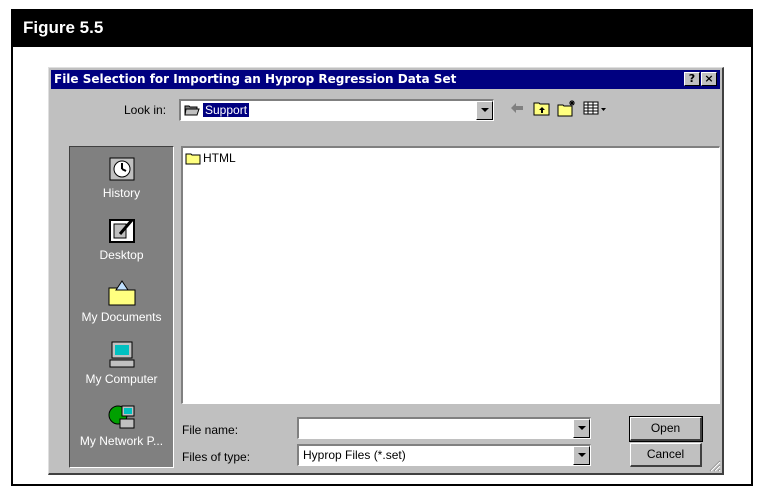 The height and width of the screenshot is (503, 763). I want to click on place-my-computer: My Computer, so click(121, 368).